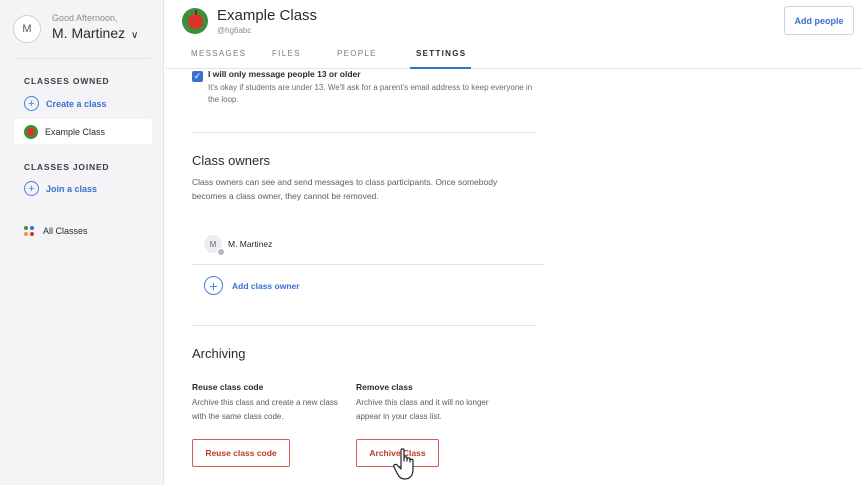 This screenshot has height=485, width=862. I want to click on join-class-label: Join a class, so click(72, 188).